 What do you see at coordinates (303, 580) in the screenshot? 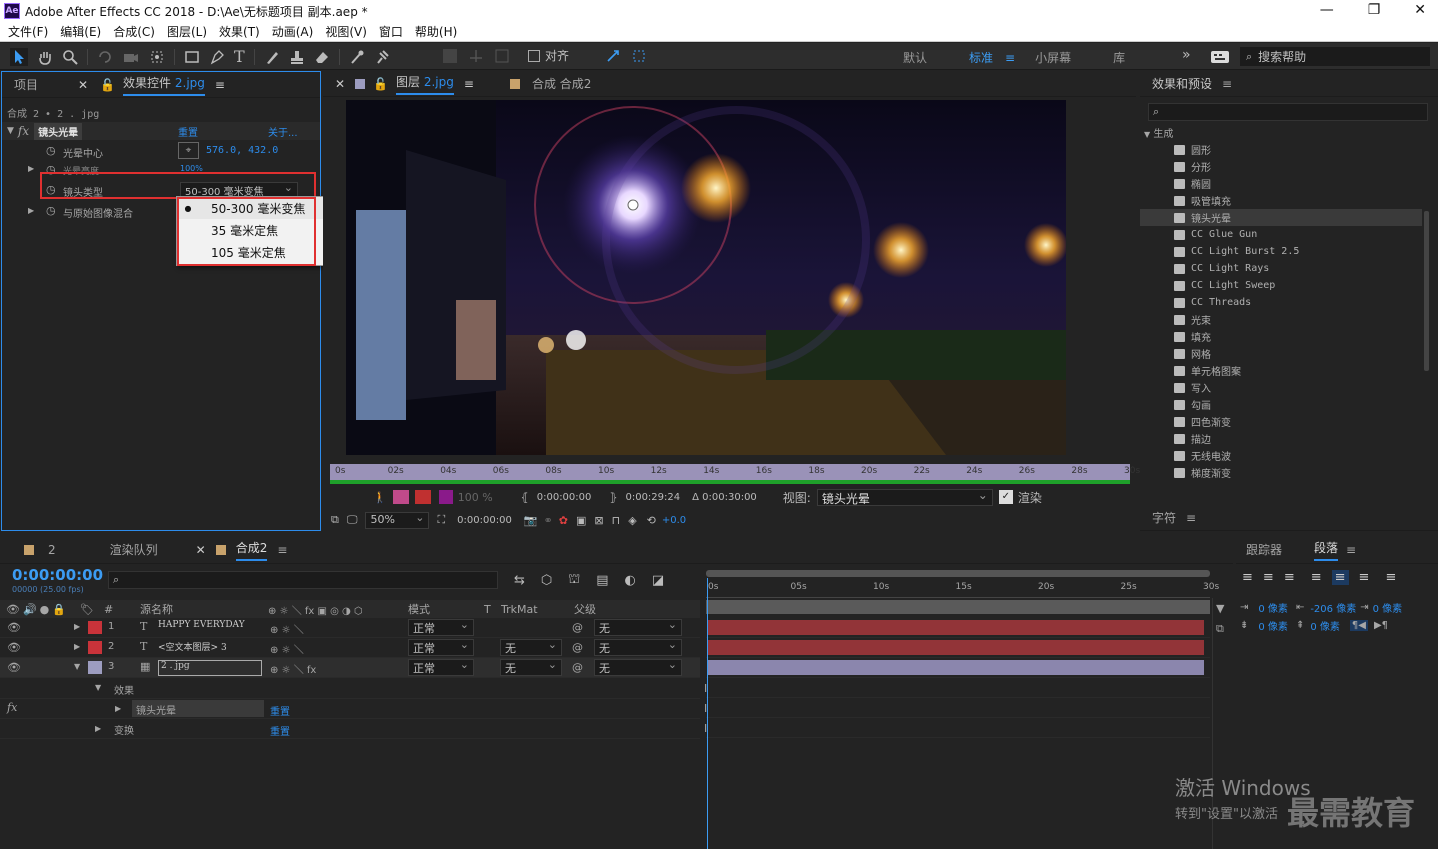
I see `timeline-search-input: ⌕` at bounding box center [303, 580].